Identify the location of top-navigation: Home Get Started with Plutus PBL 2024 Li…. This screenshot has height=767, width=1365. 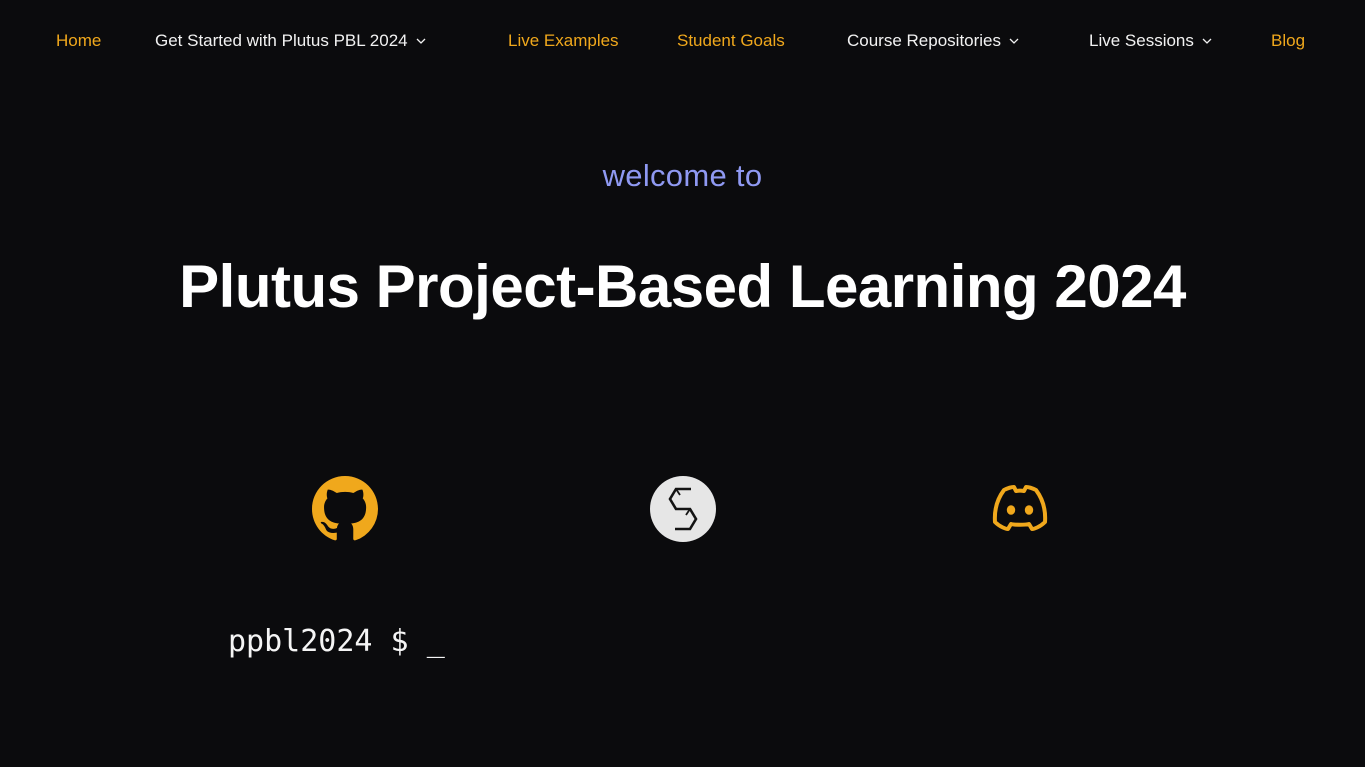
(682, 41).